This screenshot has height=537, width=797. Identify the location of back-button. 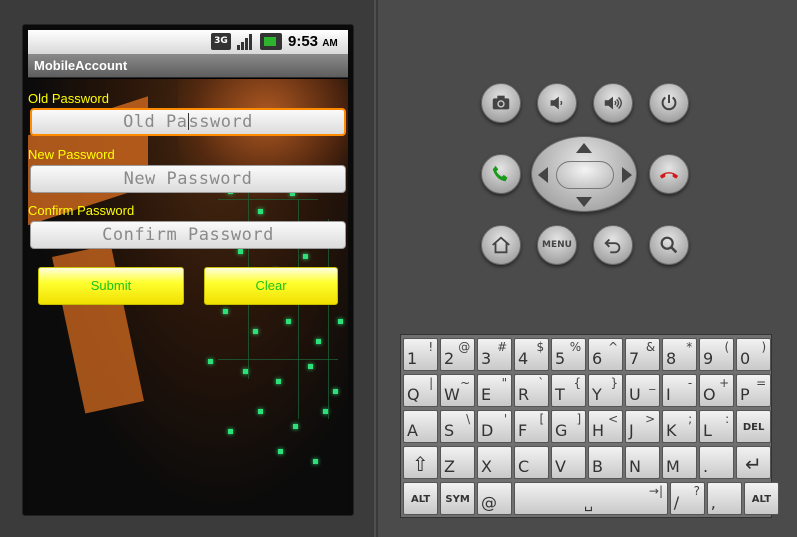
(613, 245).